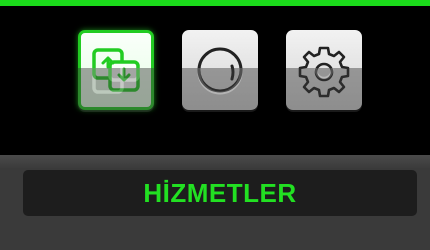  I want to click on services-button-reflection, so click(116, 90).